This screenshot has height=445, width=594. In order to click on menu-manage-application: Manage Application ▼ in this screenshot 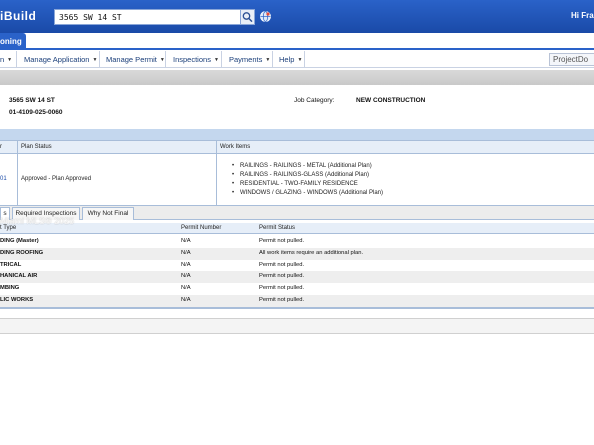, I will do `click(59, 59)`.